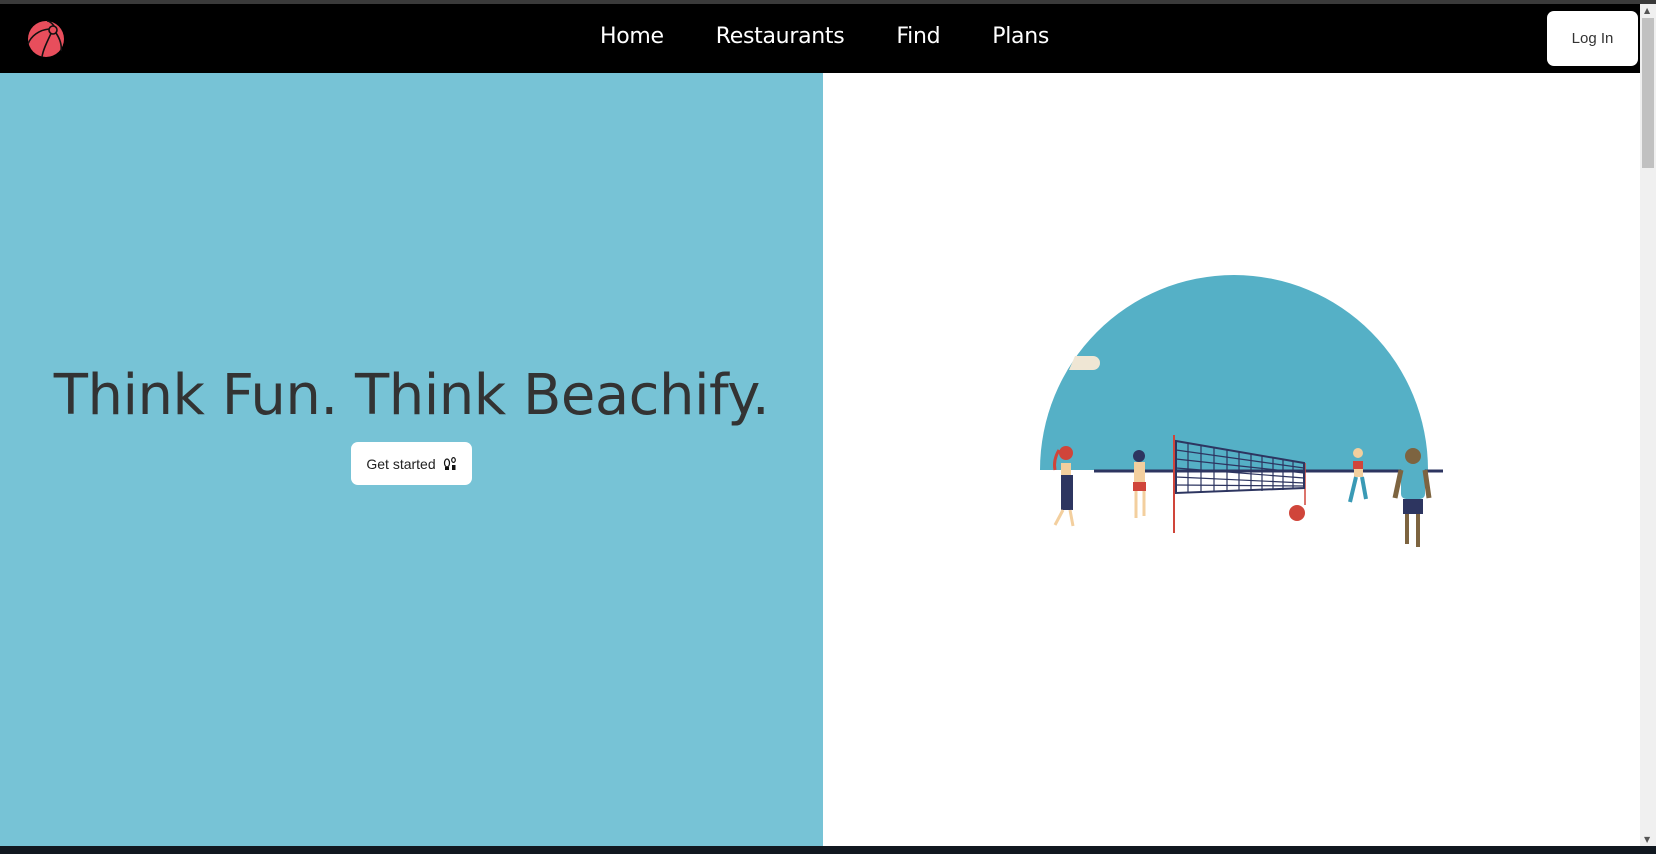  Describe the element at coordinates (1234, 372) in the screenshot. I see `sky-dome` at that location.